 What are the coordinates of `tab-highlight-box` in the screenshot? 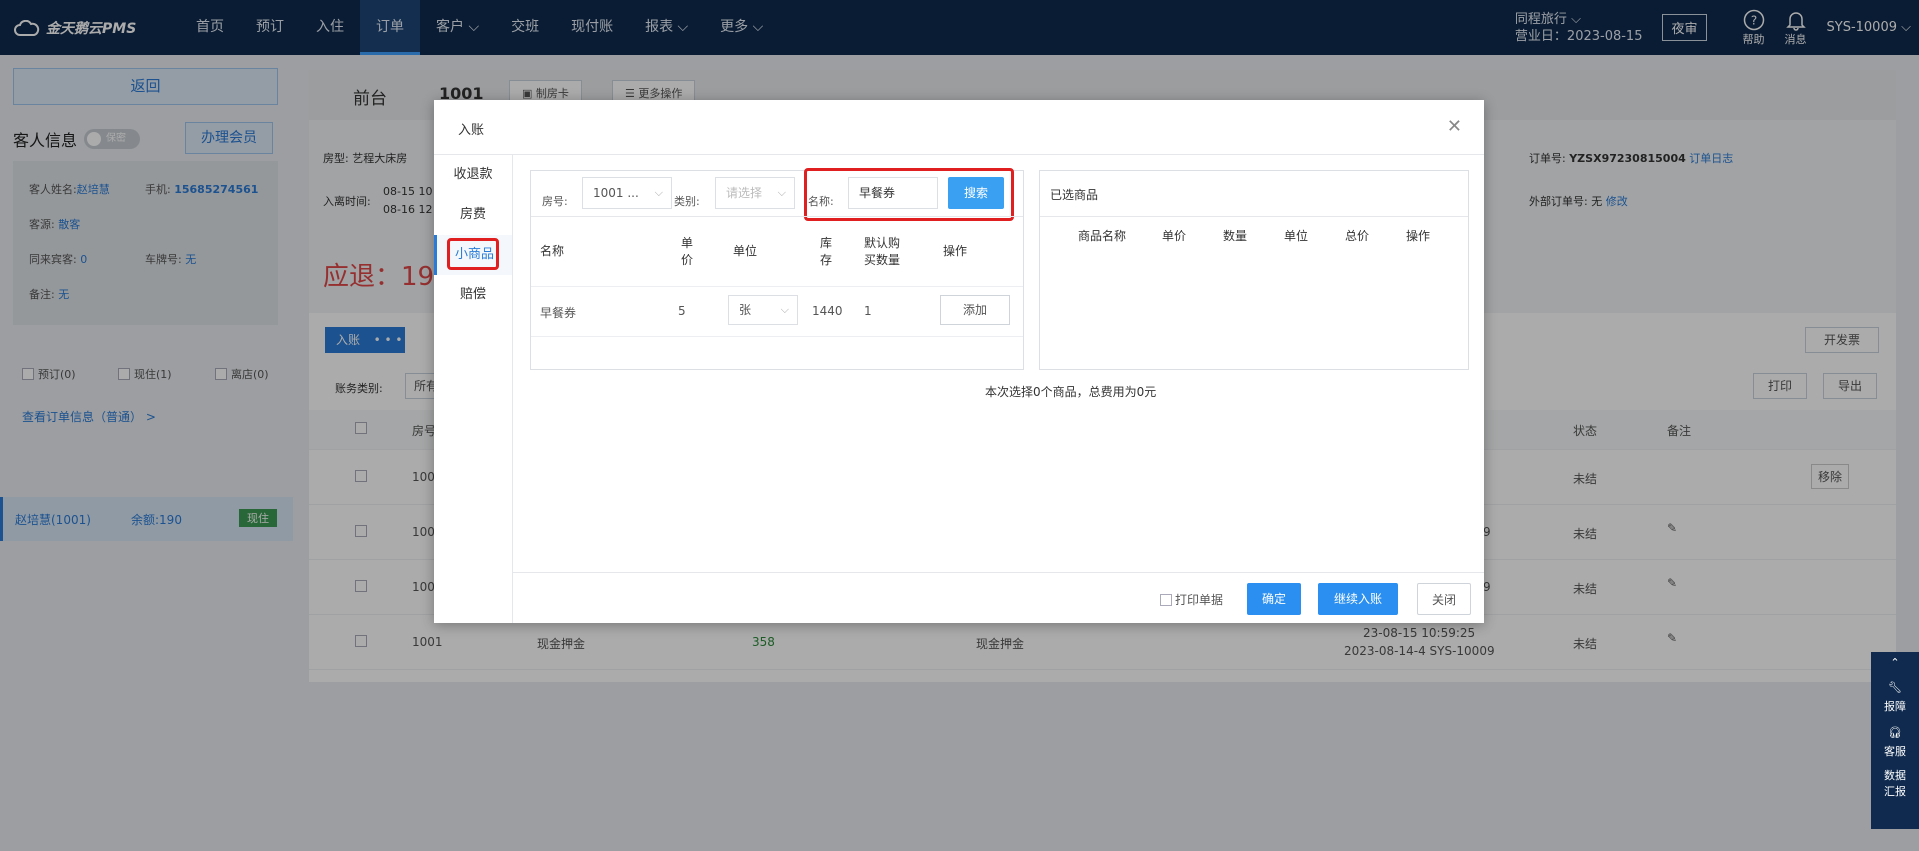 It's located at (473, 254).